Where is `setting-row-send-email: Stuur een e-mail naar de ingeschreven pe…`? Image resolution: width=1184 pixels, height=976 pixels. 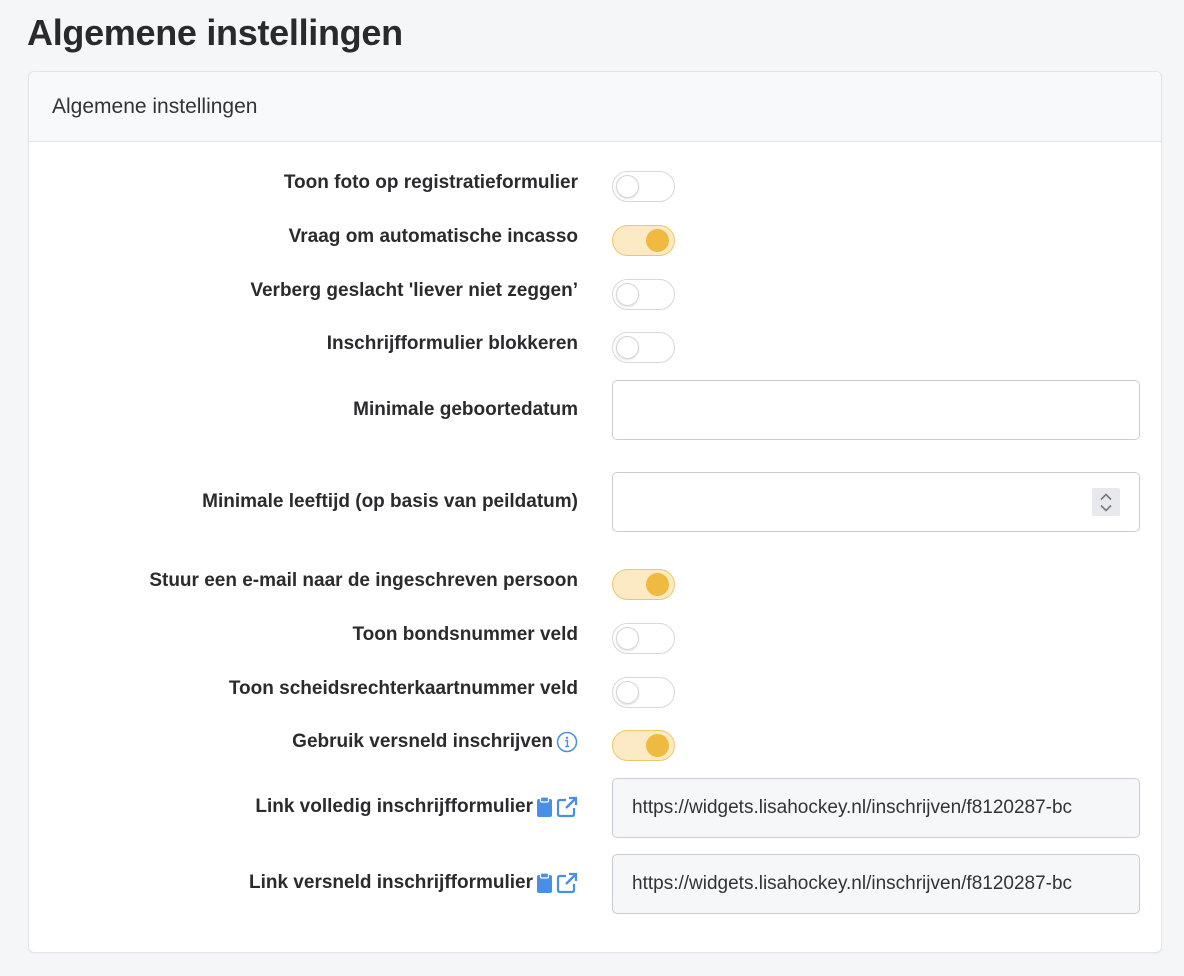 setting-row-send-email: Stuur een e-mail naar de ingeschreven pe… is located at coordinates (595, 584).